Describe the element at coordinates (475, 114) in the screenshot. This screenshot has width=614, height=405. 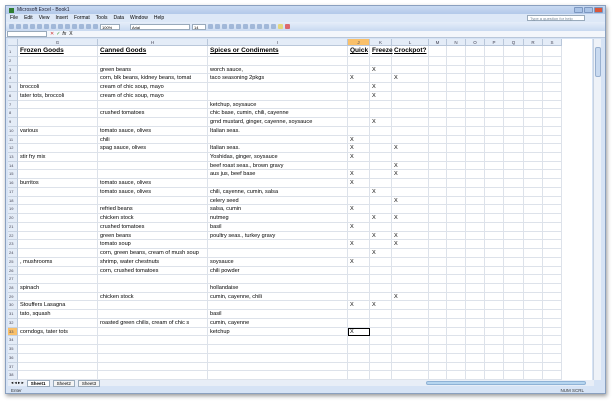
I see `cell-O8` at that location.